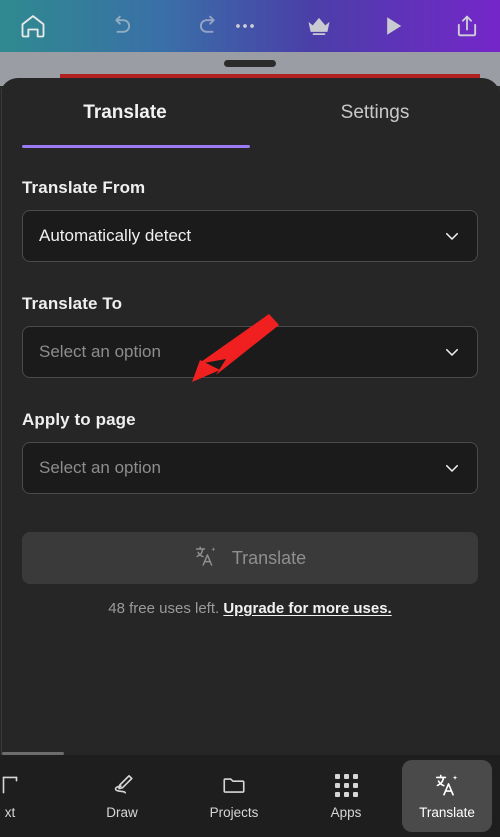 The height and width of the screenshot is (837, 500). I want to click on translate-button-label: Translate, so click(269, 557).